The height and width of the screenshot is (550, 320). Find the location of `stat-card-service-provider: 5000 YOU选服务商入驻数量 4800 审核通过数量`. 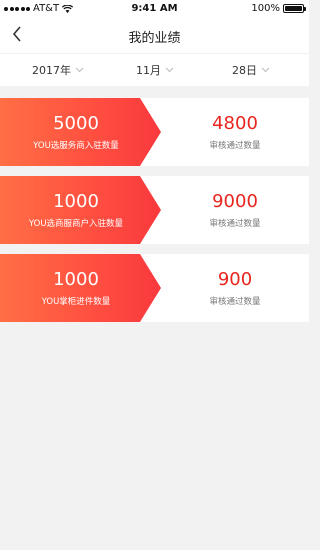

stat-card-service-provider: 5000 YOU选服务商入驻数量 4800 审核通过数量 is located at coordinates (154, 132).